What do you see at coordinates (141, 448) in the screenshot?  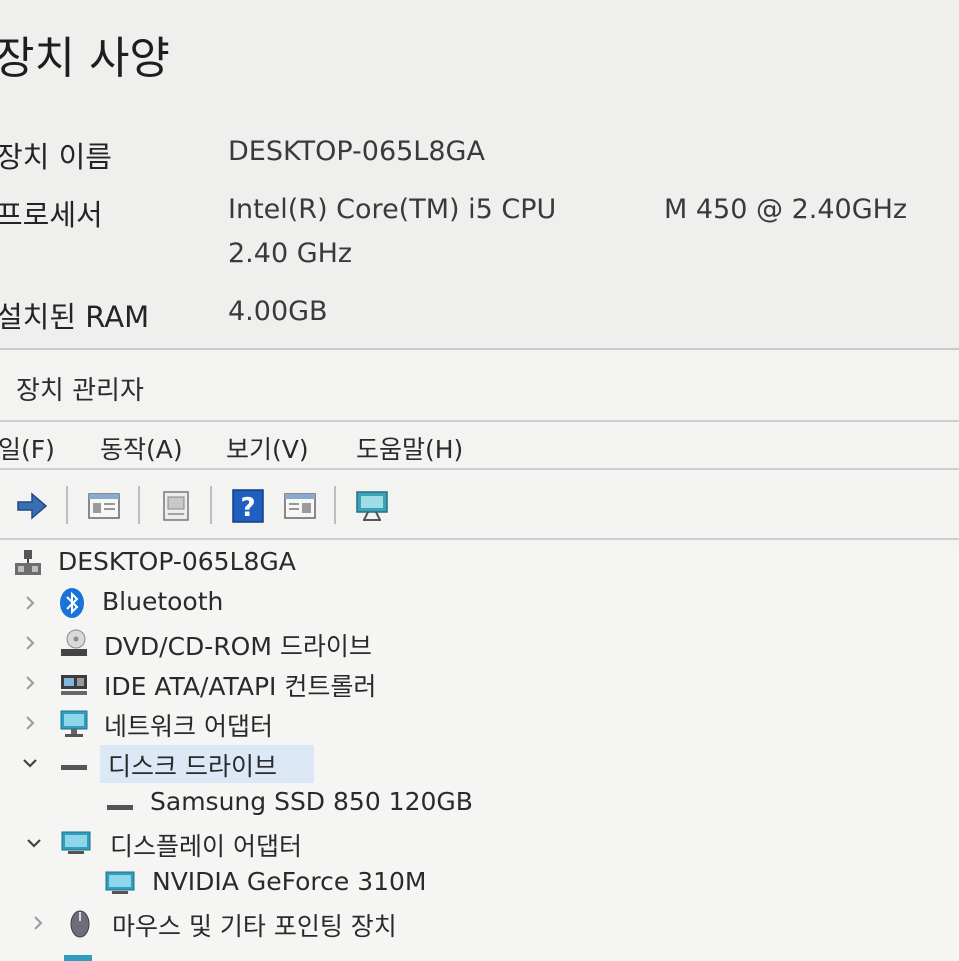 I see `menu-action: 동작(A)` at bounding box center [141, 448].